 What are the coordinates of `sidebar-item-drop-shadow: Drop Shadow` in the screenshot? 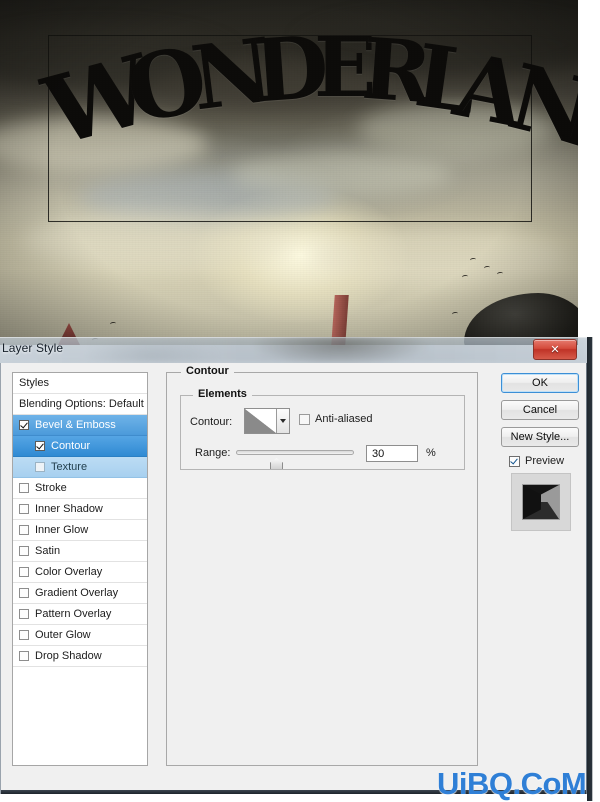 It's located at (80, 656).